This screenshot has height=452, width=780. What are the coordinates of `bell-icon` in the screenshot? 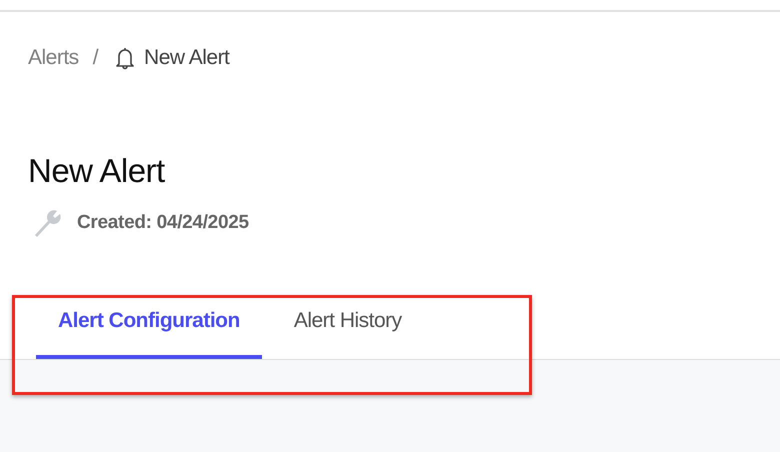 It's located at (125, 58).